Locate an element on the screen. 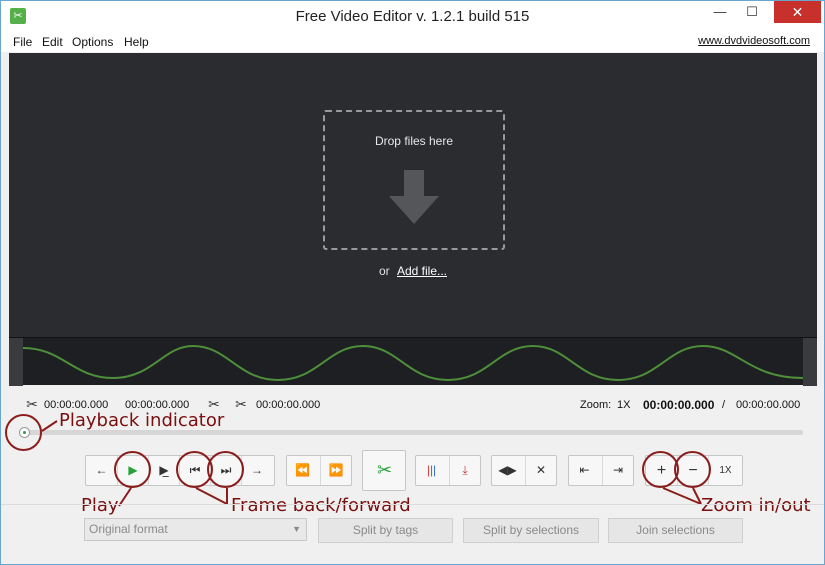 The height and width of the screenshot is (565, 825). annotation-ring-frame-forward is located at coordinates (225, 469).